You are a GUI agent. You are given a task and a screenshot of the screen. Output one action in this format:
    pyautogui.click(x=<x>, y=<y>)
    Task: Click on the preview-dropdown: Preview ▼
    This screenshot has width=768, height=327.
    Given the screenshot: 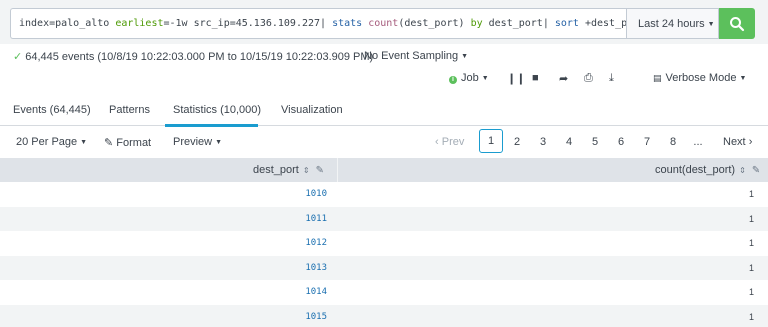 What is the action you would take?
    pyautogui.click(x=197, y=142)
    